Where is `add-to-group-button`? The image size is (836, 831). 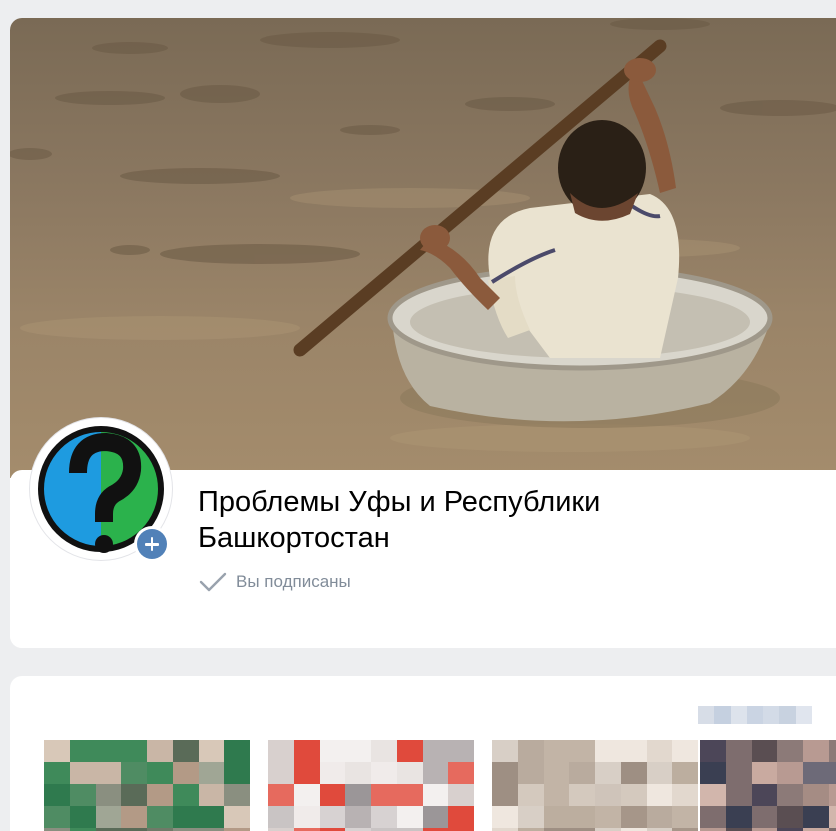
add-to-group-button is located at coordinates (152, 544).